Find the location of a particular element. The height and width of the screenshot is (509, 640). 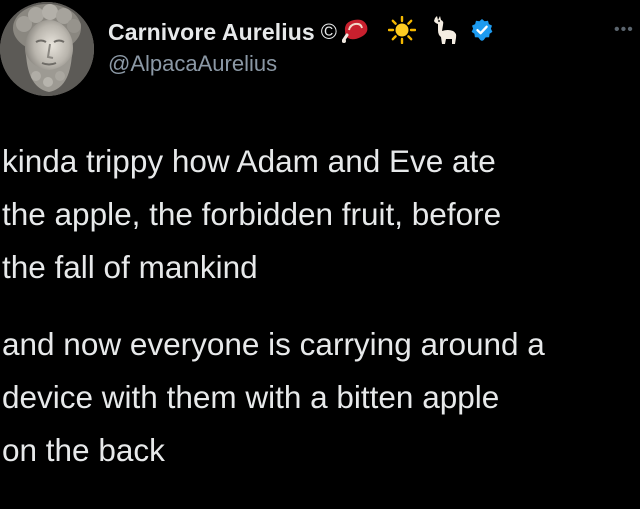

tweet-line: device with them with a bitten apple is located at coordinates (251, 397).